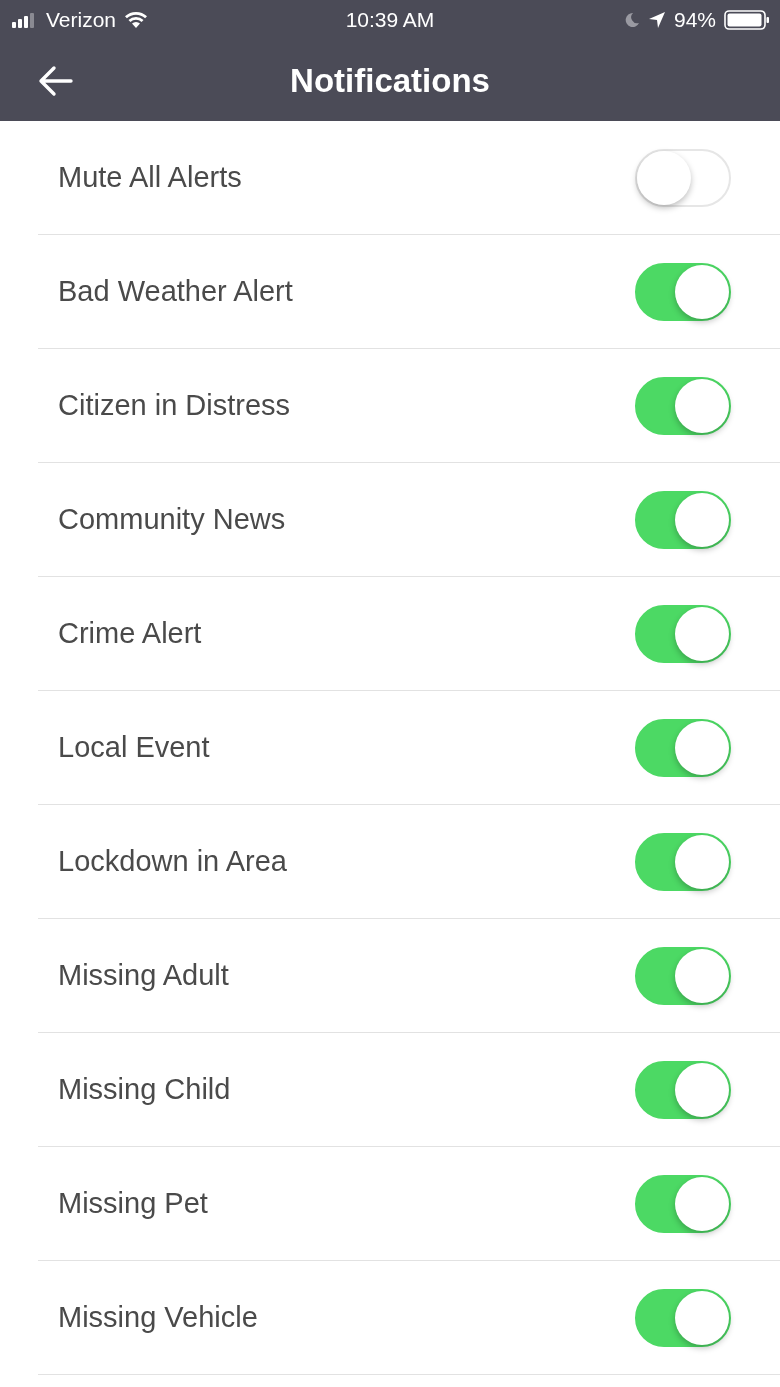  Describe the element at coordinates (81, 20) in the screenshot. I see `carrier-name: Verizon` at that location.